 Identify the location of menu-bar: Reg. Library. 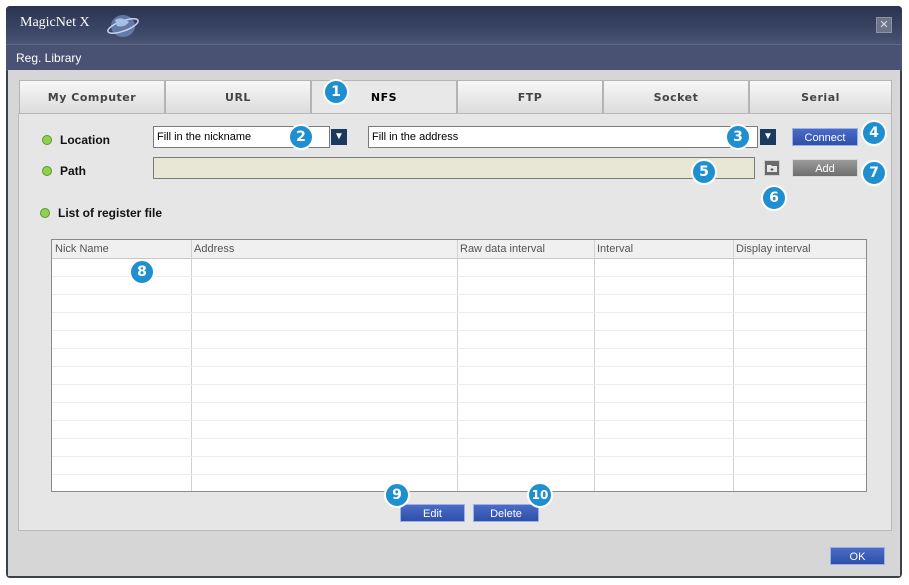
(454, 57).